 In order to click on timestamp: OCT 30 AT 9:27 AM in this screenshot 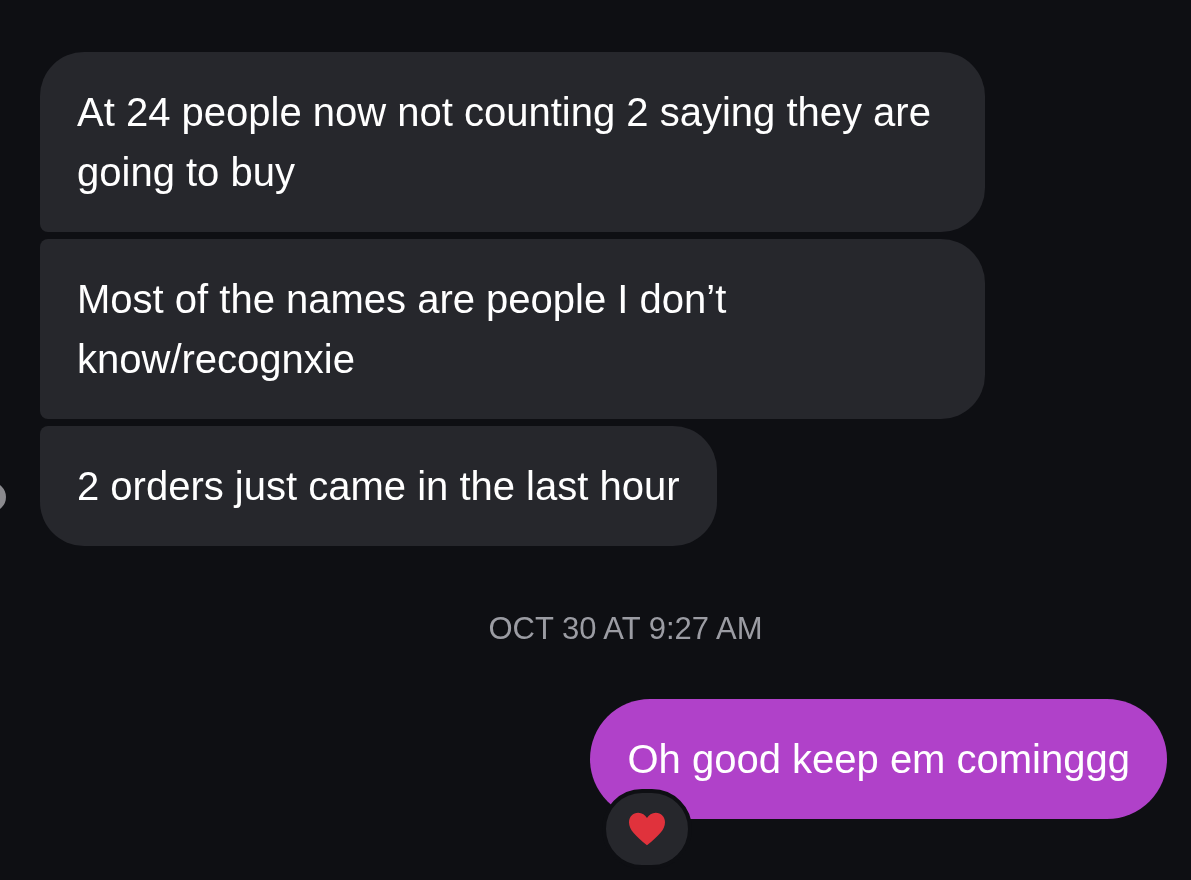, I will do `click(625, 629)`.